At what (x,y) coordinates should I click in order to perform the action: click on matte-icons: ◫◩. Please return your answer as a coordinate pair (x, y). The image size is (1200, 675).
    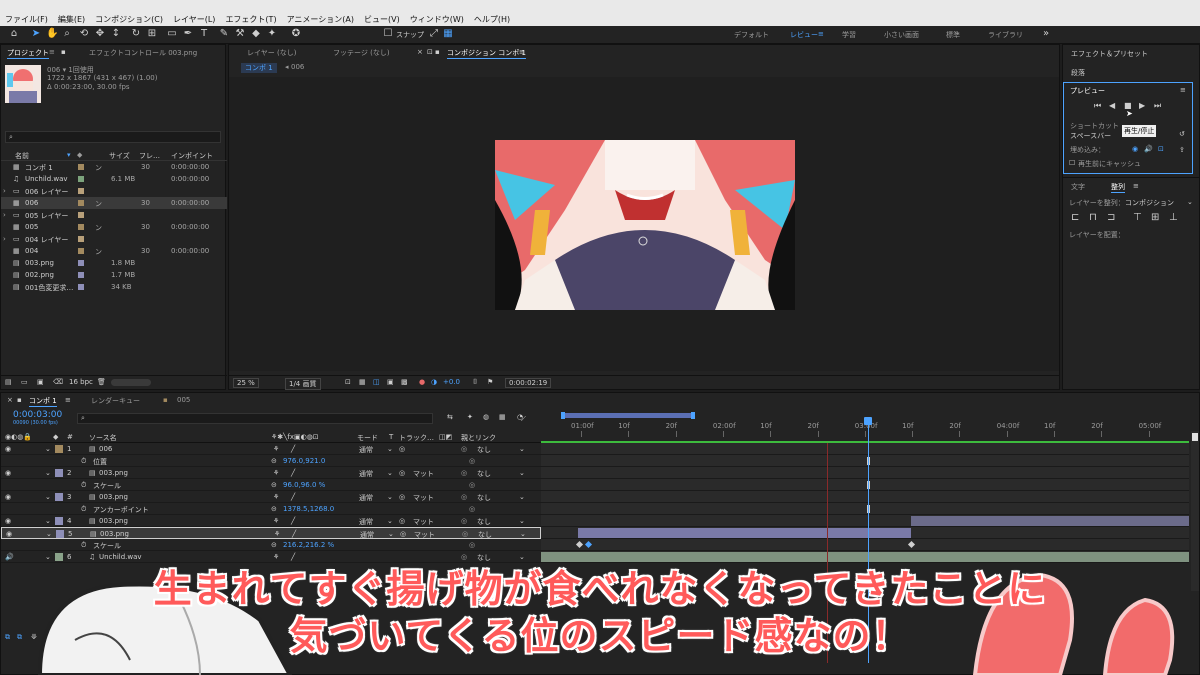
    Looking at the image, I should click on (445, 437).